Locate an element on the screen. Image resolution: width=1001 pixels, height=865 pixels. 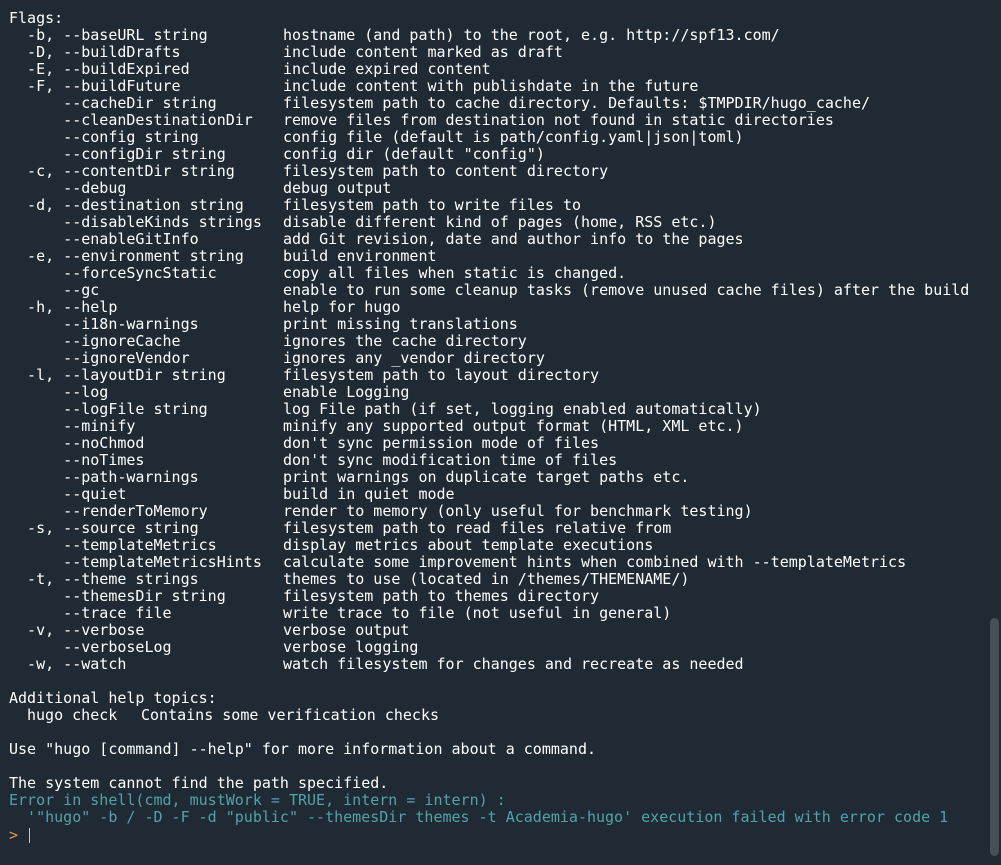
flag-row: --quiet build in quiet mode is located at coordinates (498, 494).